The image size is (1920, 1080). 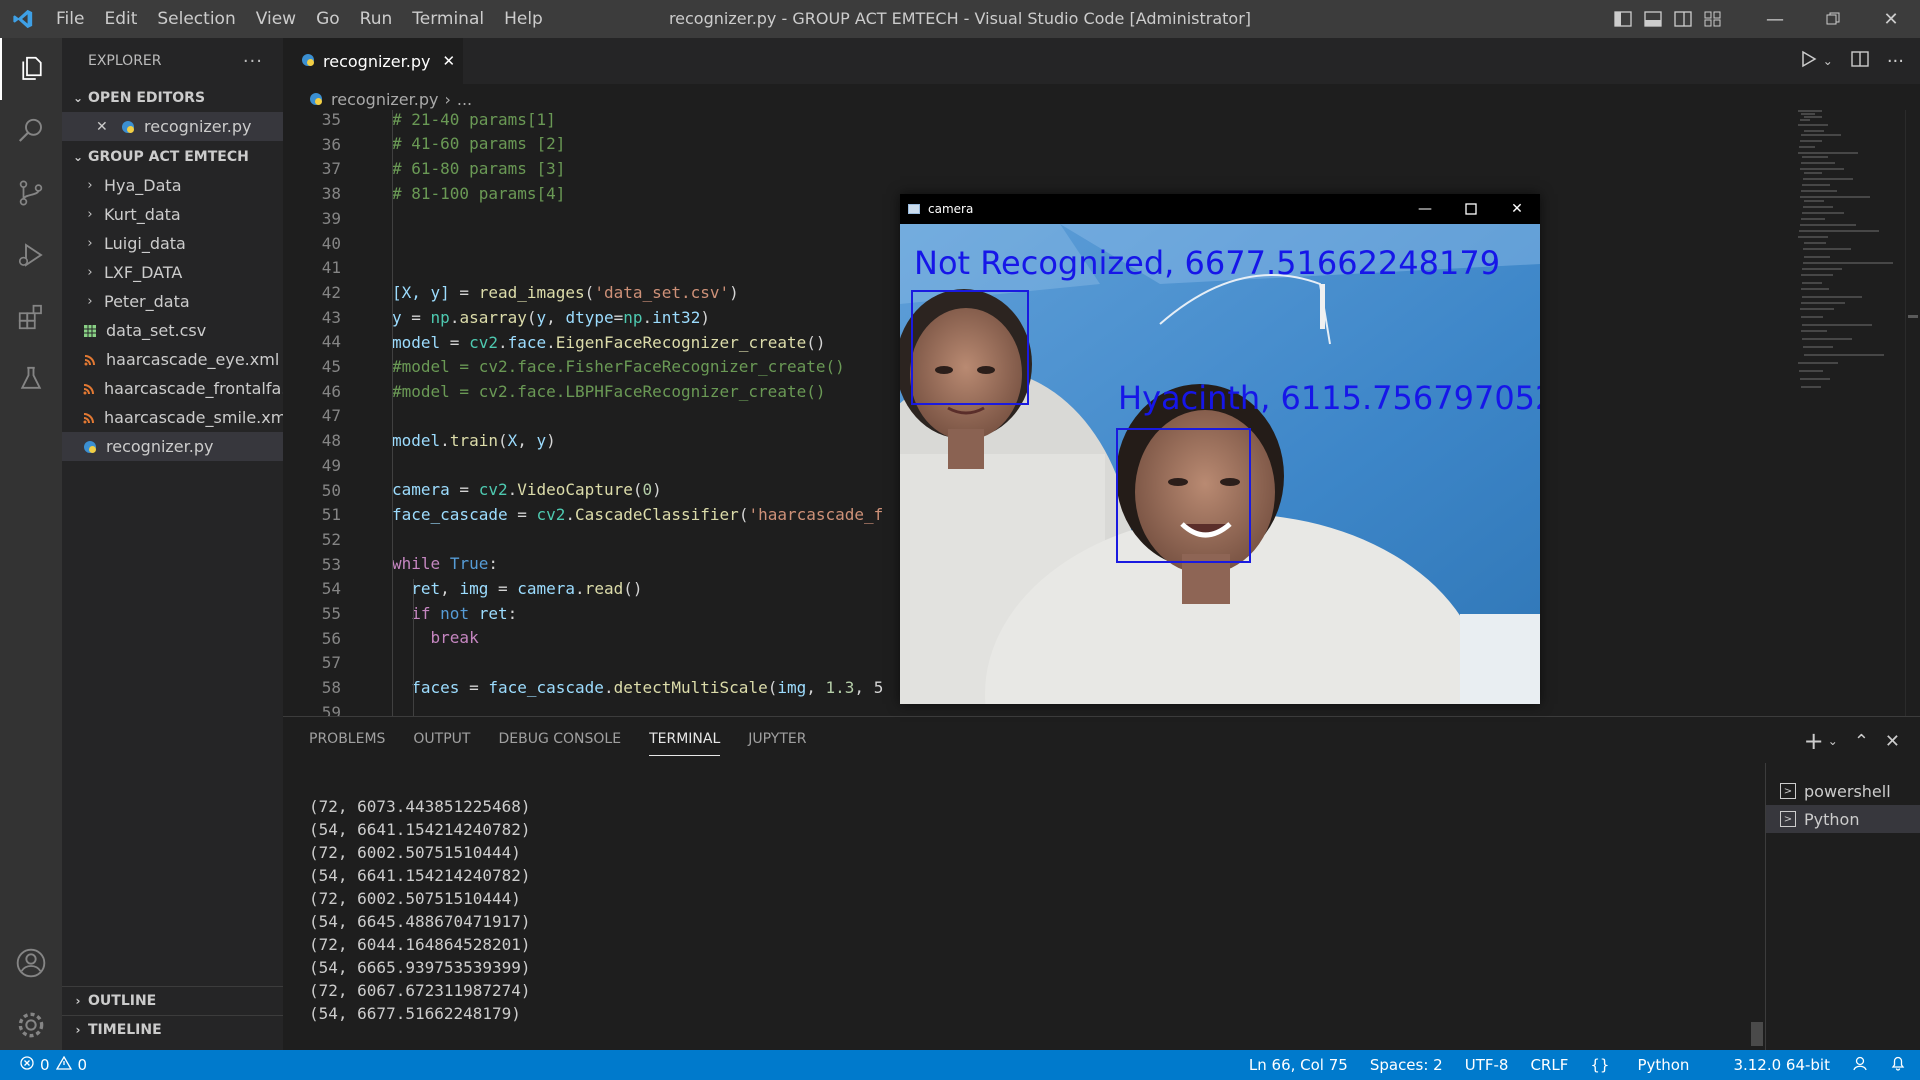 What do you see at coordinates (172, 1030) in the screenshot?
I see `timeline-section: › TIMELINE` at bounding box center [172, 1030].